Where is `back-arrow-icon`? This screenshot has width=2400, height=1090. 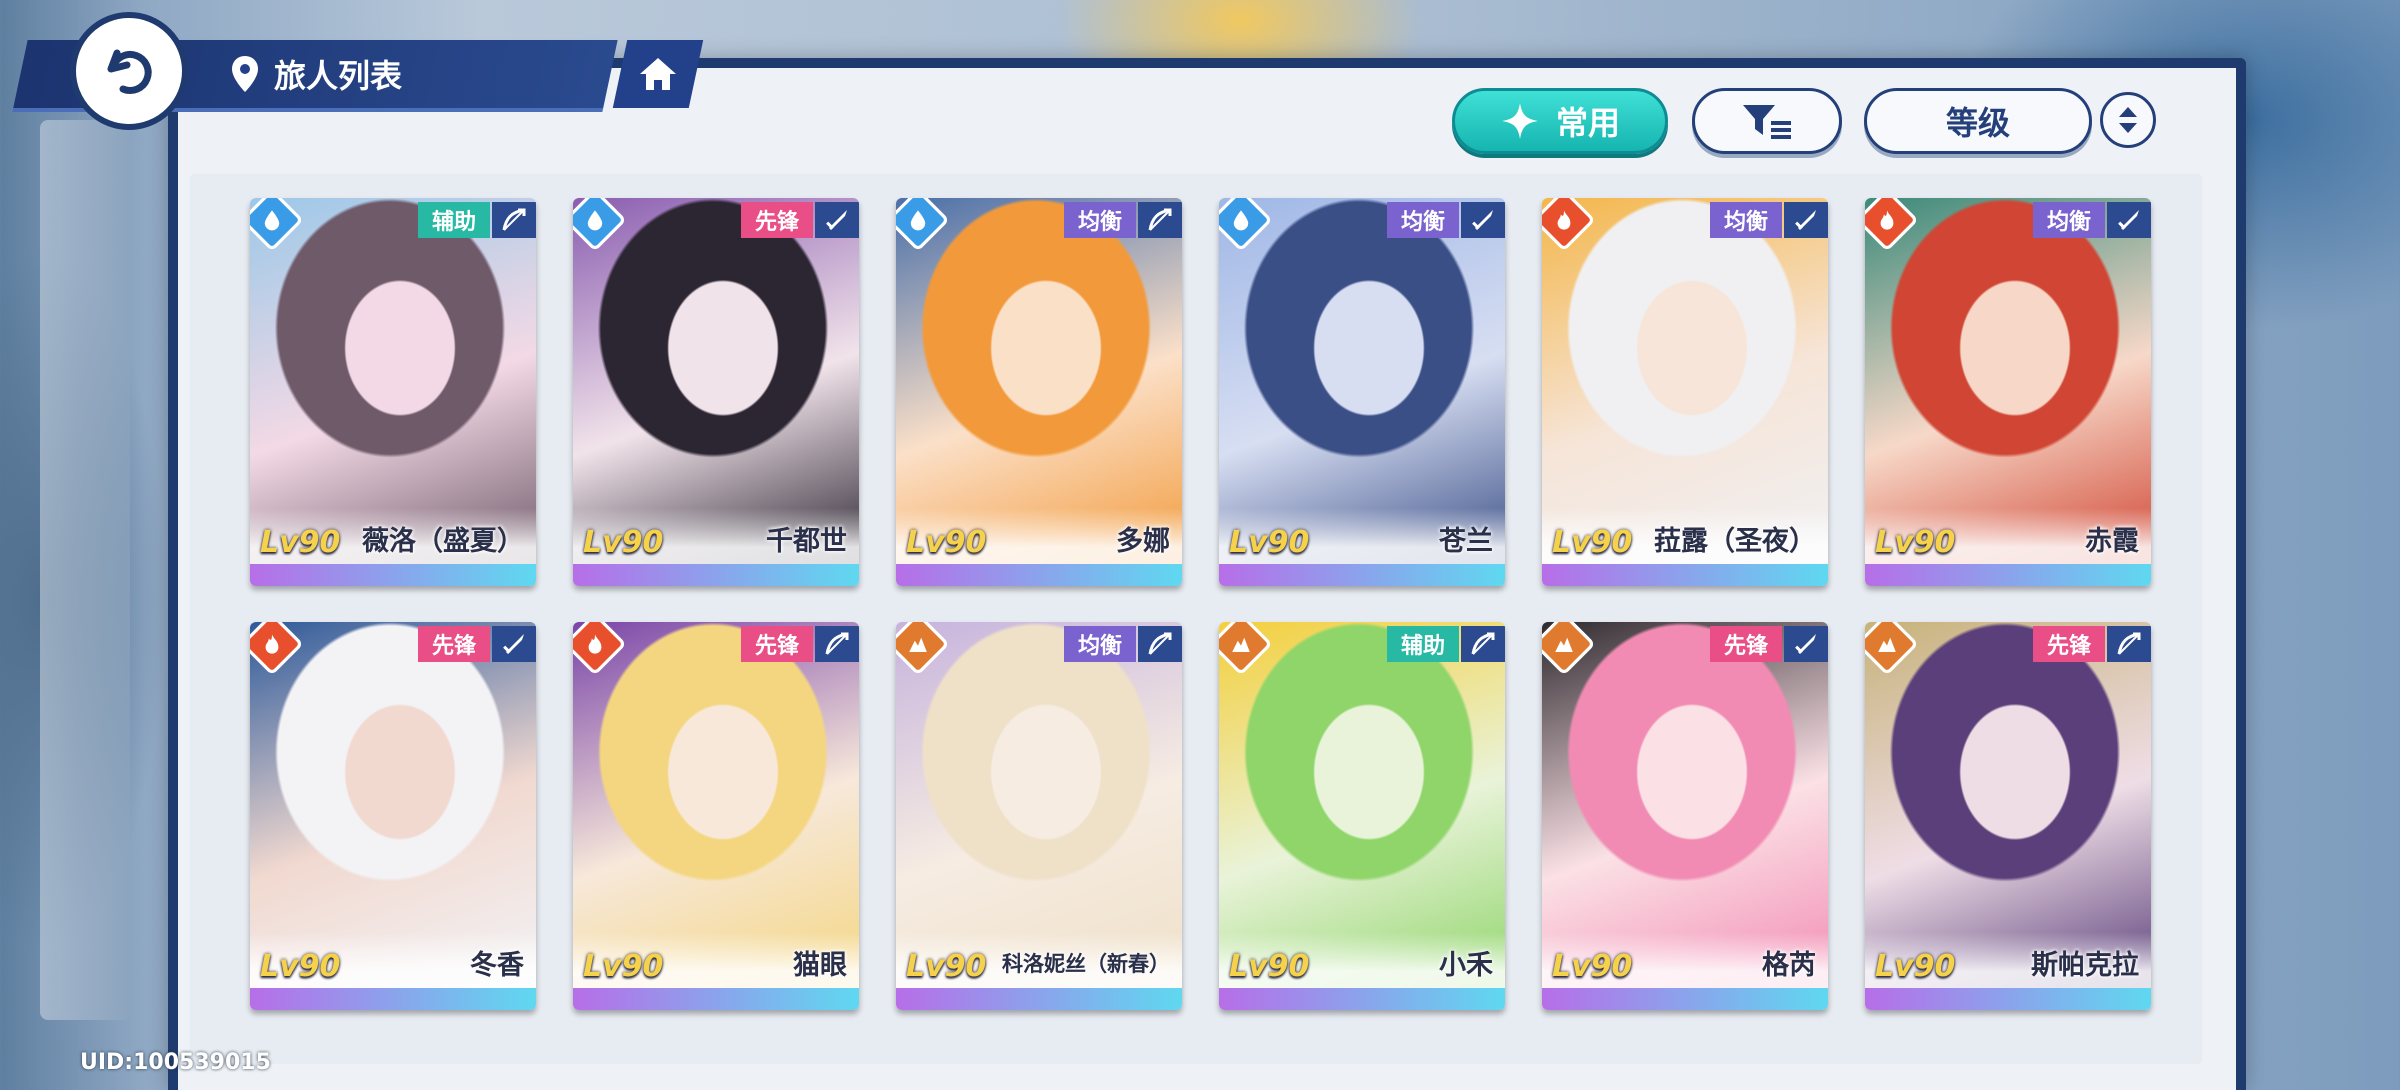 back-arrow-icon is located at coordinates (129, 71).